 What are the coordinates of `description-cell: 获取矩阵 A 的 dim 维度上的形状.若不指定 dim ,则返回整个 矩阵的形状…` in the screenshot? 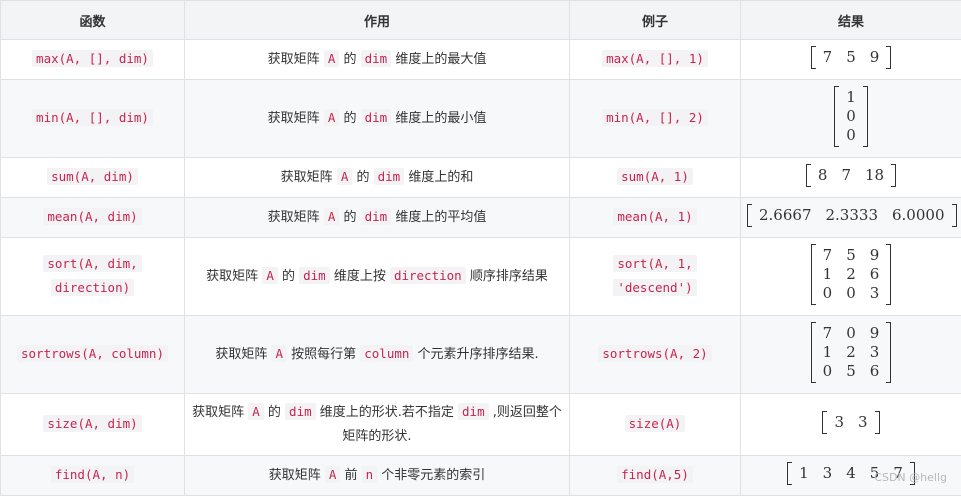 It's located at (377, 424).